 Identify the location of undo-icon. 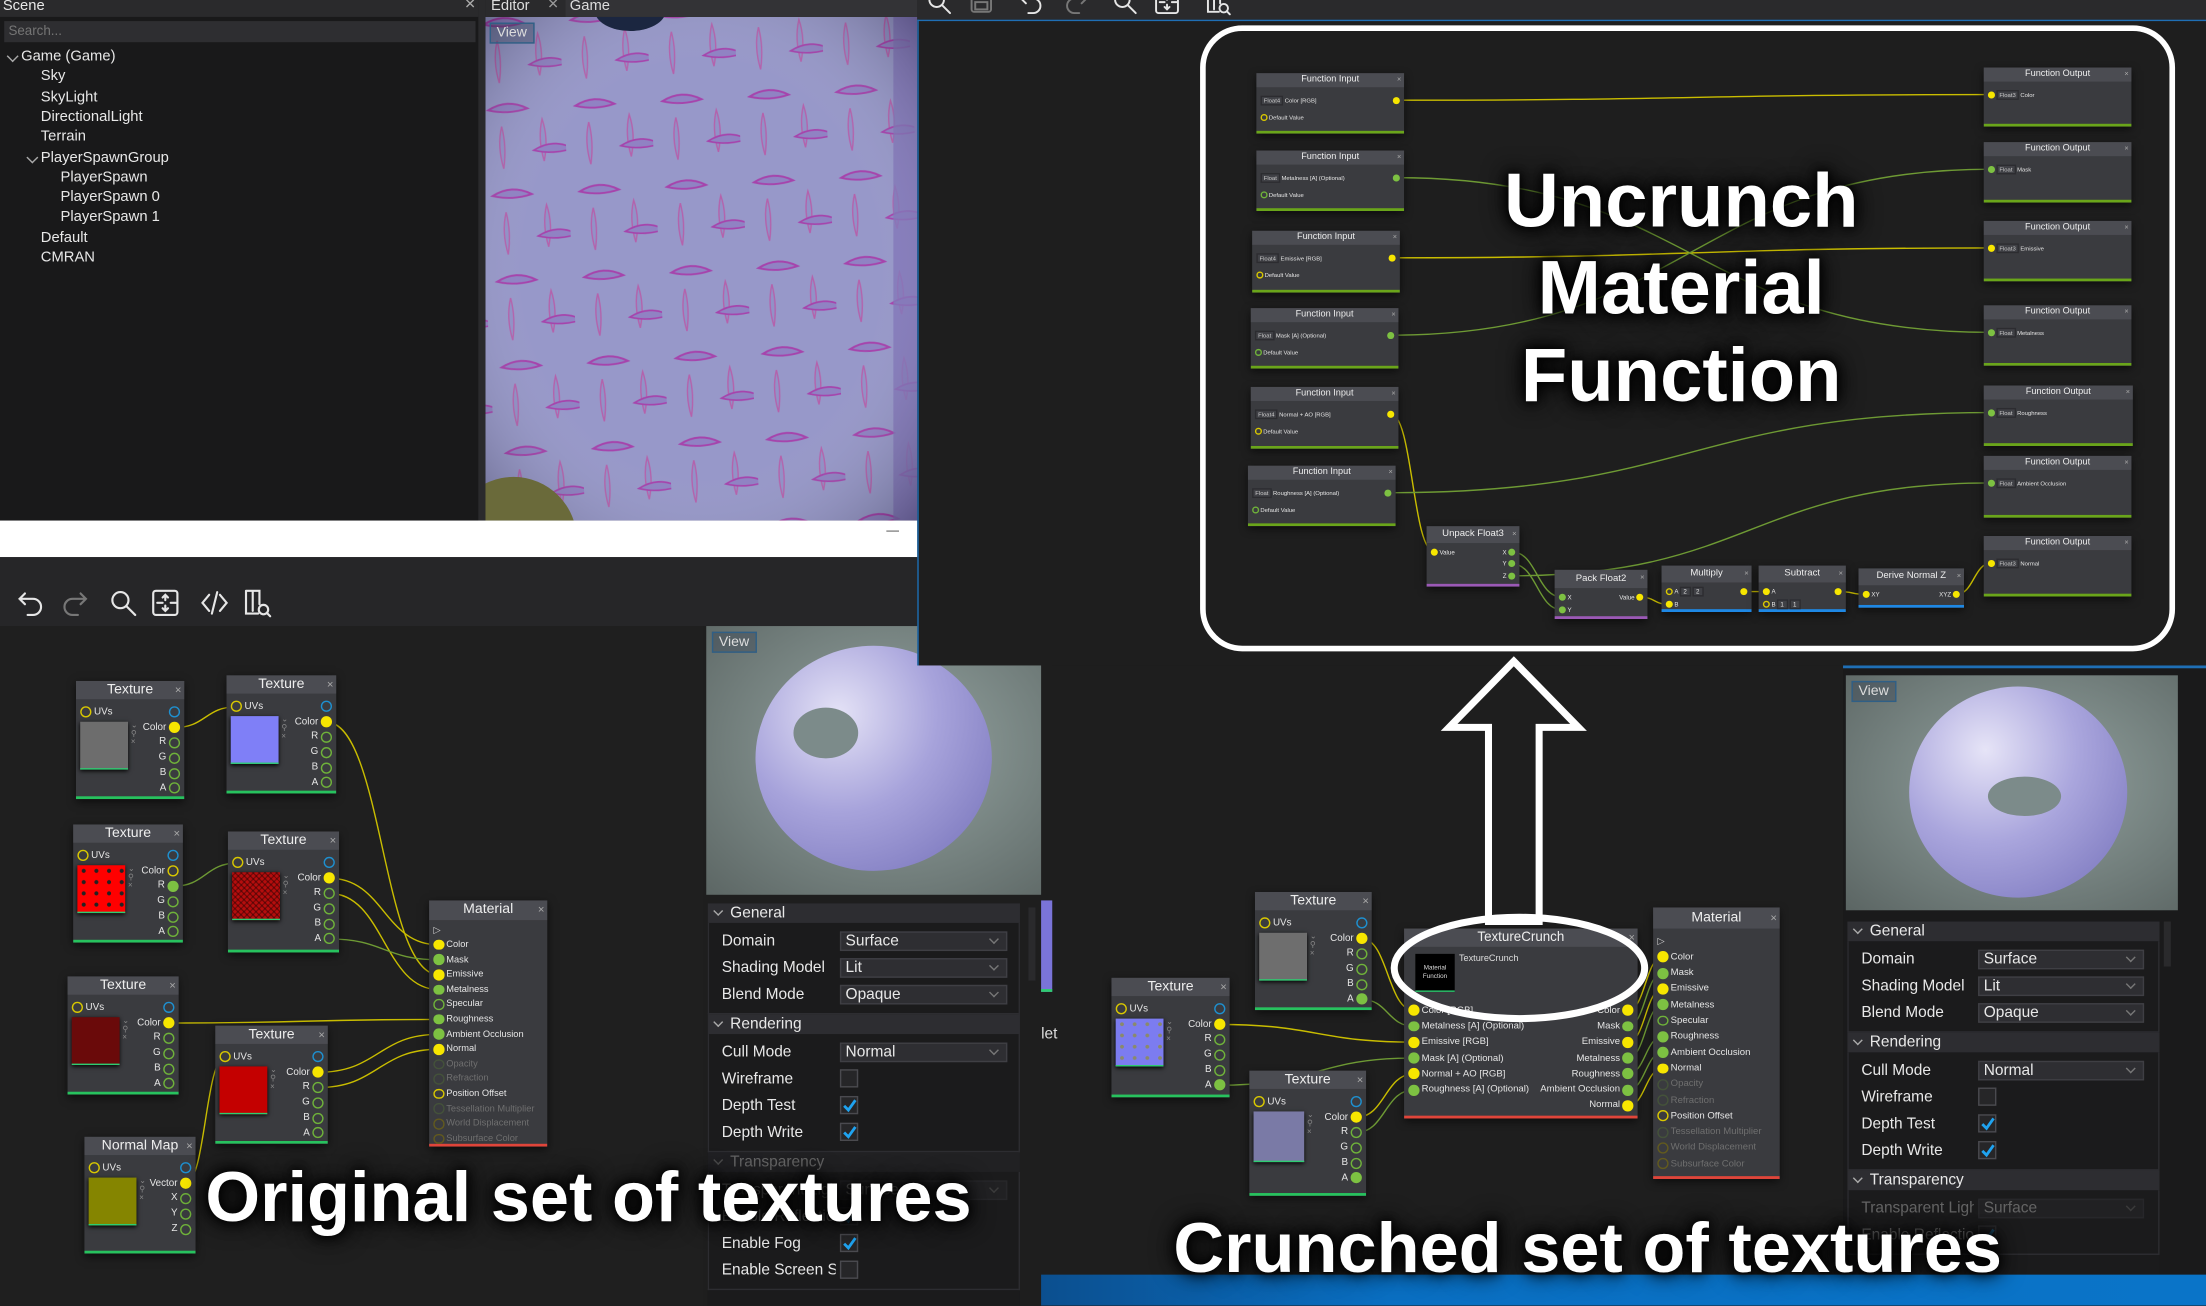
(32, 606).